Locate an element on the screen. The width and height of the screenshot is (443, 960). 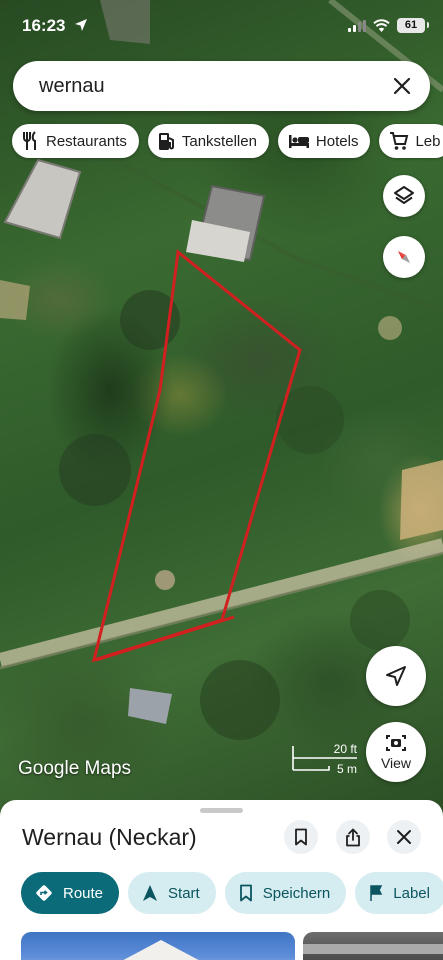
share-icon is located at coordinates (353, 837).